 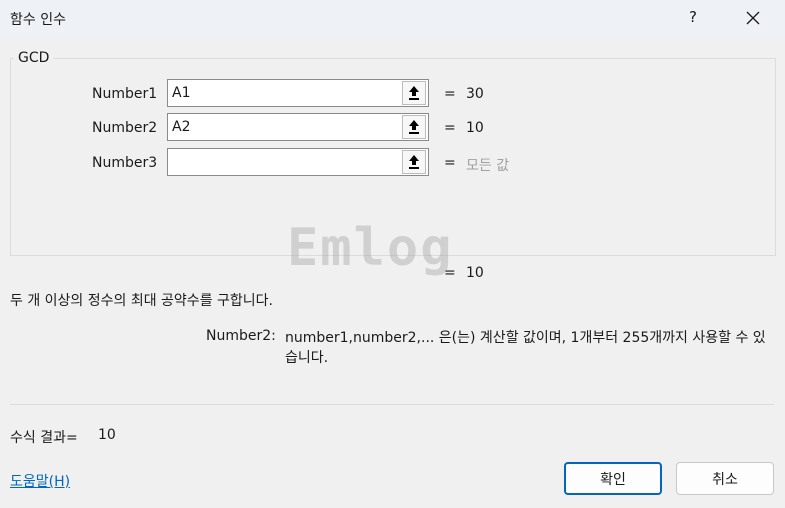 I want to click on ref-select-button-number1, so click(x=414, y=93).